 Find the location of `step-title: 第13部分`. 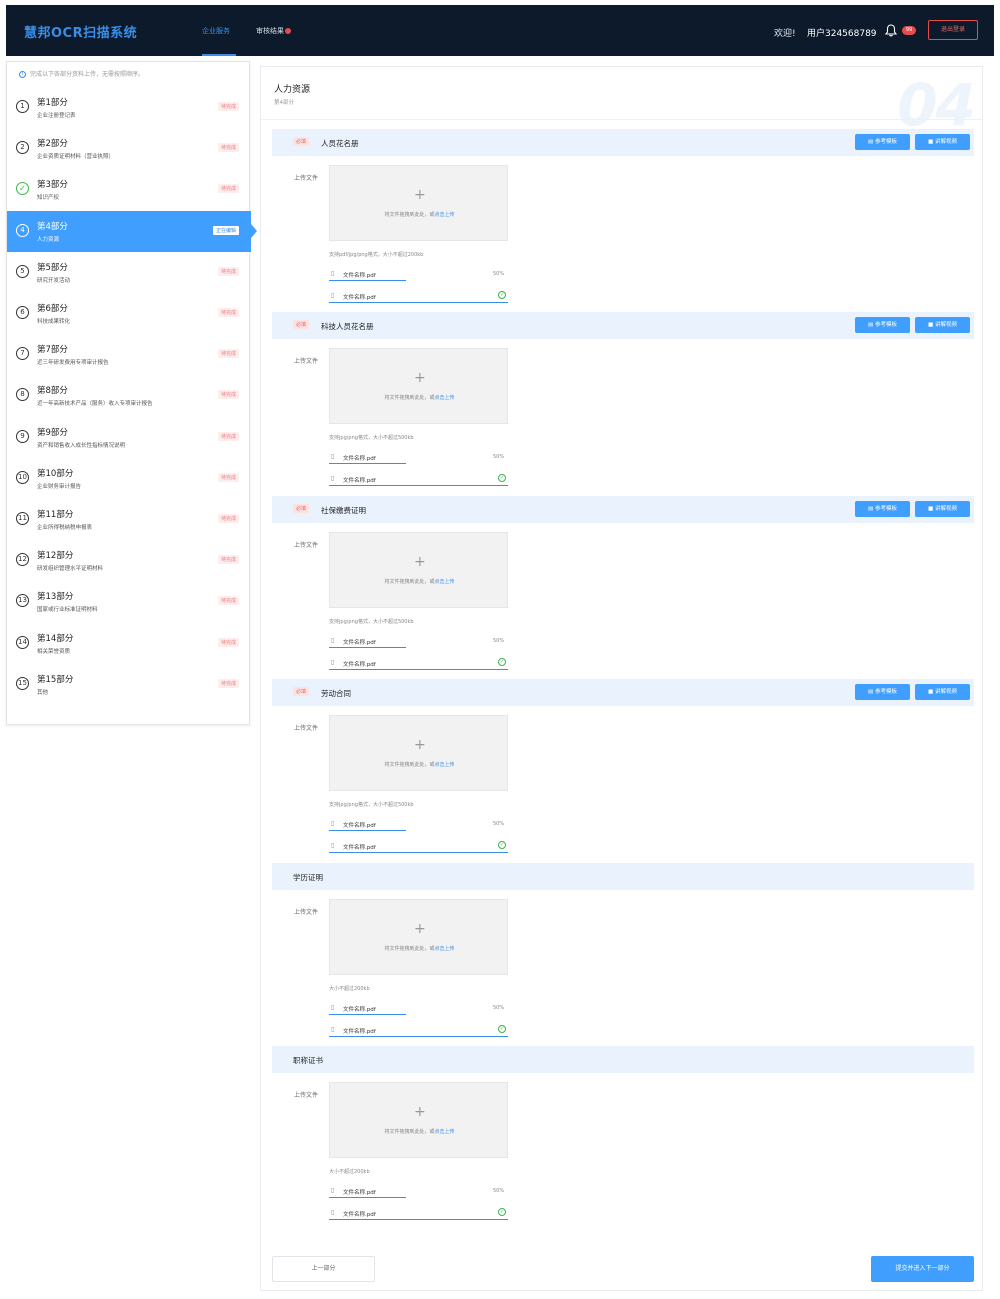

step-title: 第13部分 is located at coordinates (55, 597).